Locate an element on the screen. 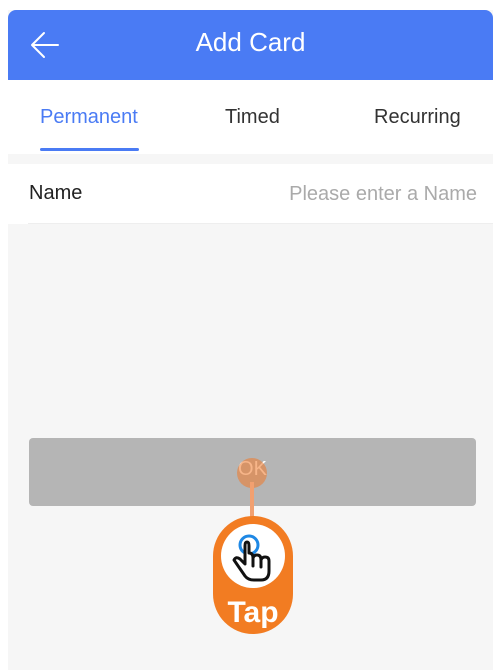 Image resolution: width=493 pixels, height=670 pixels. tab-recurring: Recurring is located at coordinates (417, 117).